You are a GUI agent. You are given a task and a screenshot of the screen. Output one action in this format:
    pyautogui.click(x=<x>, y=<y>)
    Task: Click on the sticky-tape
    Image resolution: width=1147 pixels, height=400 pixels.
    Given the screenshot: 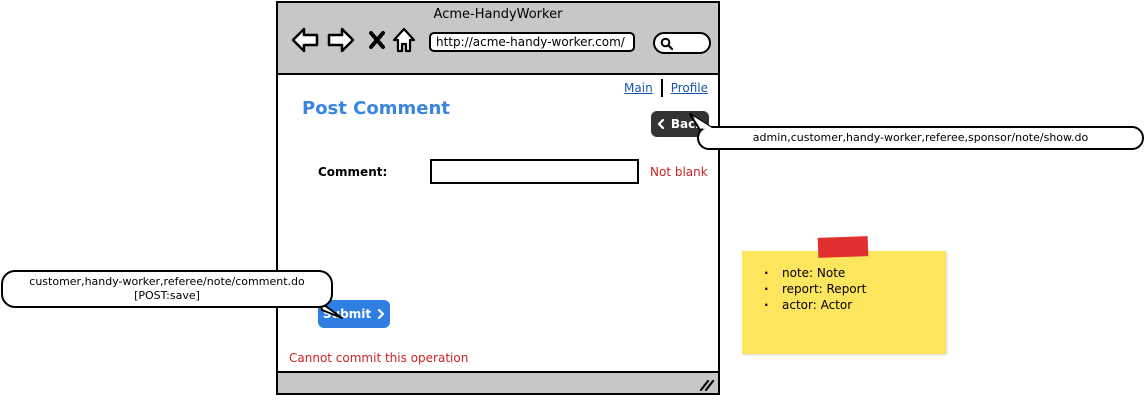 What is the action you would take?
    pyautogui.click(x=843, y=247)
    